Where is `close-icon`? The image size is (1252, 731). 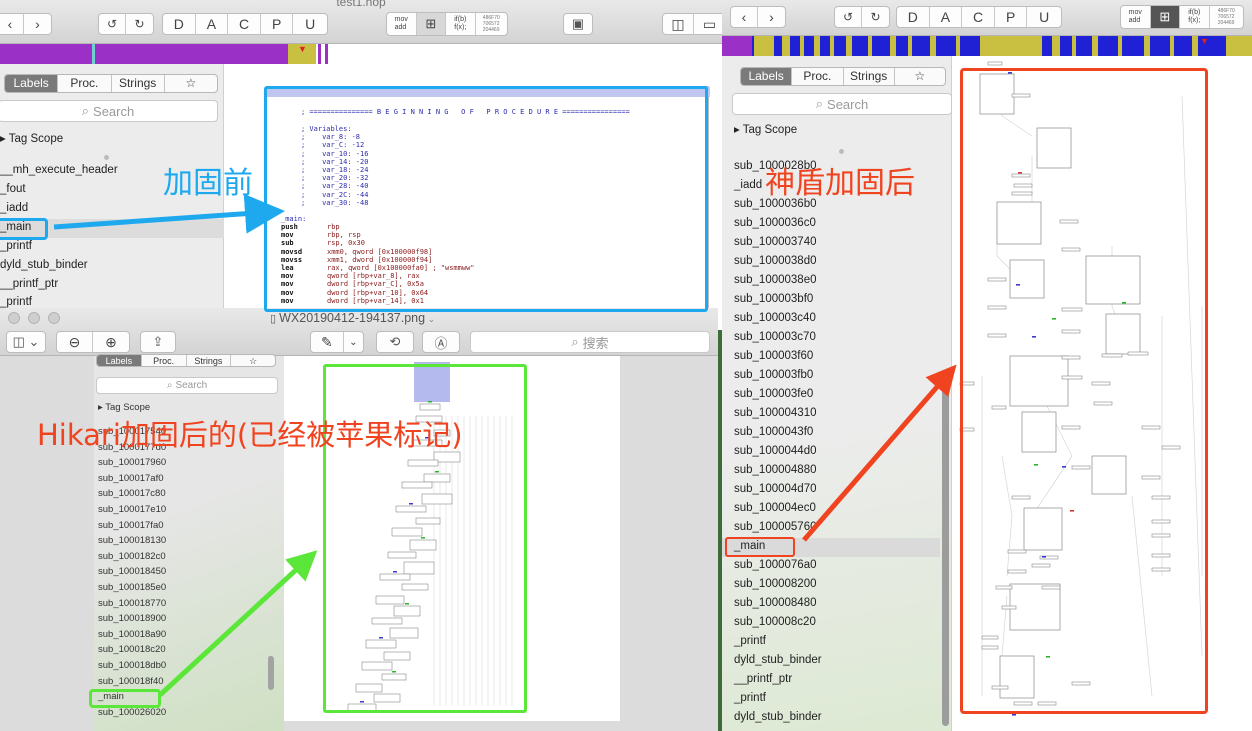 close-icon is located at coordinates (14, 318).